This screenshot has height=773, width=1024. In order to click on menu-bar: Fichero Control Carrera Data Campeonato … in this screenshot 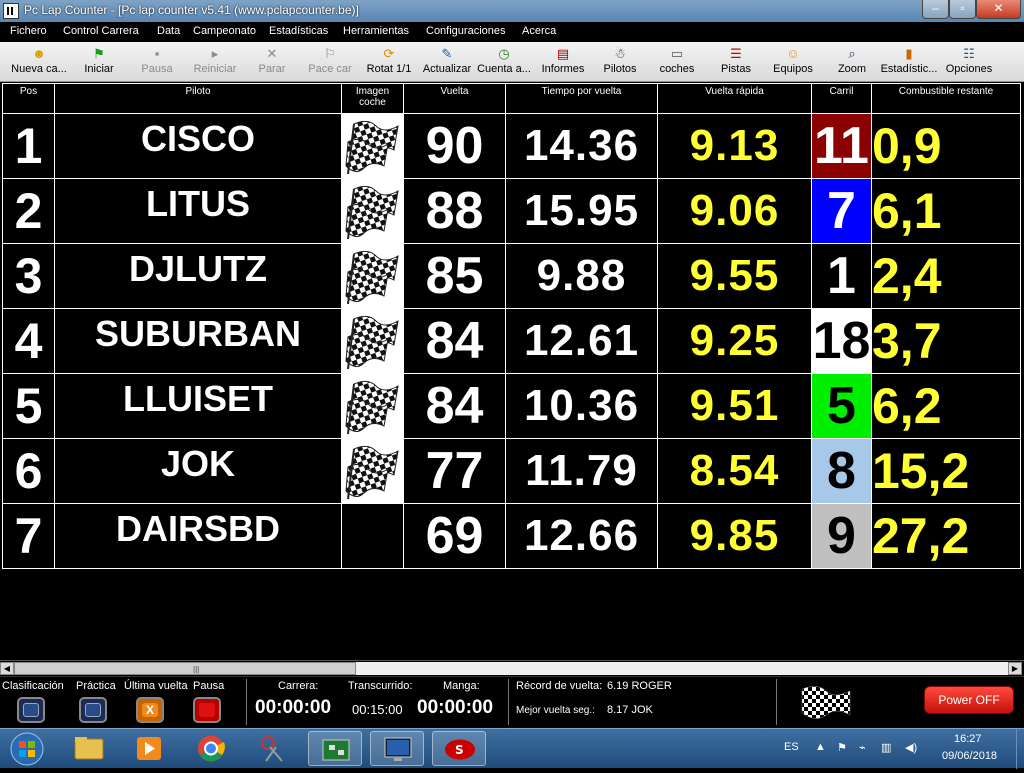, I will do `click(512, 32)`.